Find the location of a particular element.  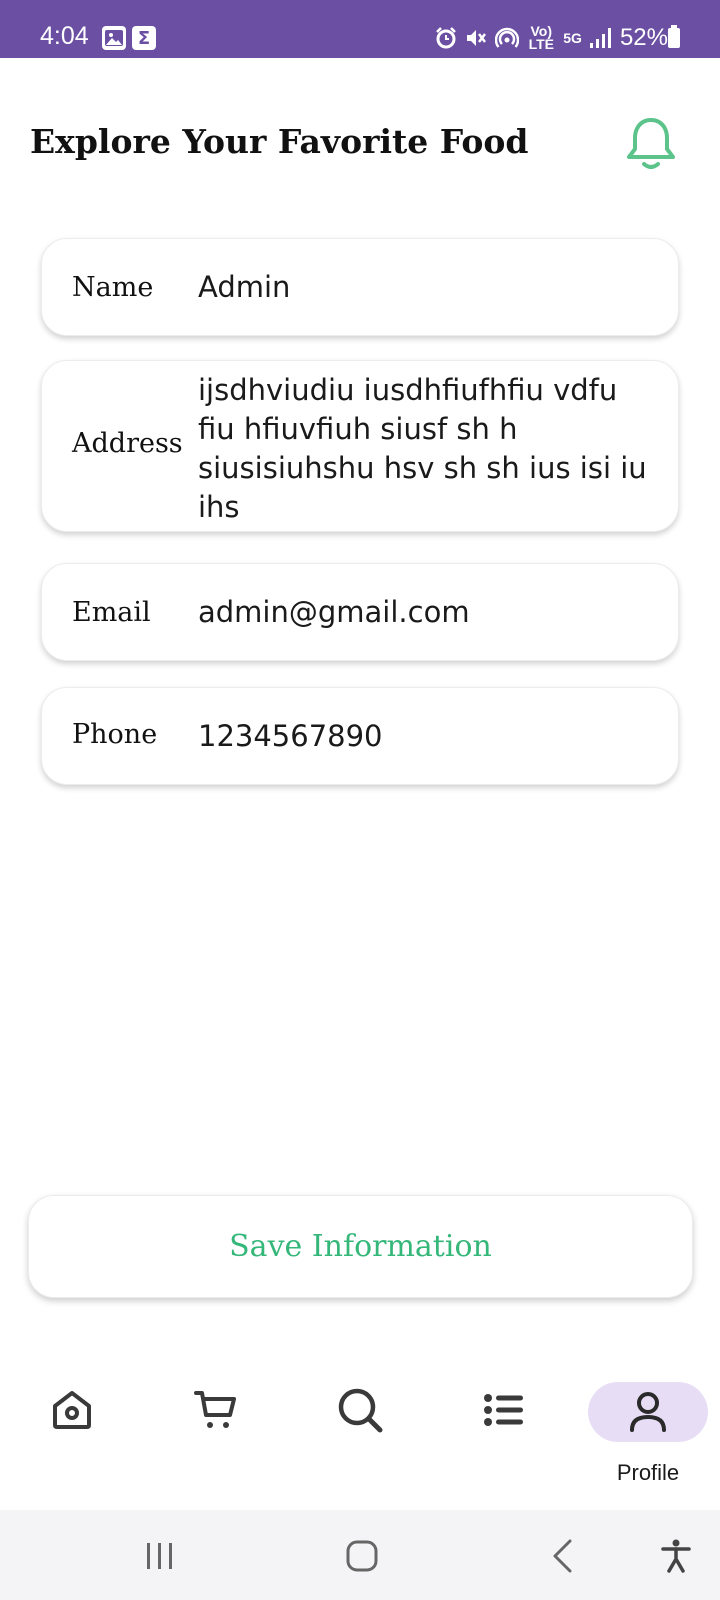

back-icon is located at coordinates (562, 1556).